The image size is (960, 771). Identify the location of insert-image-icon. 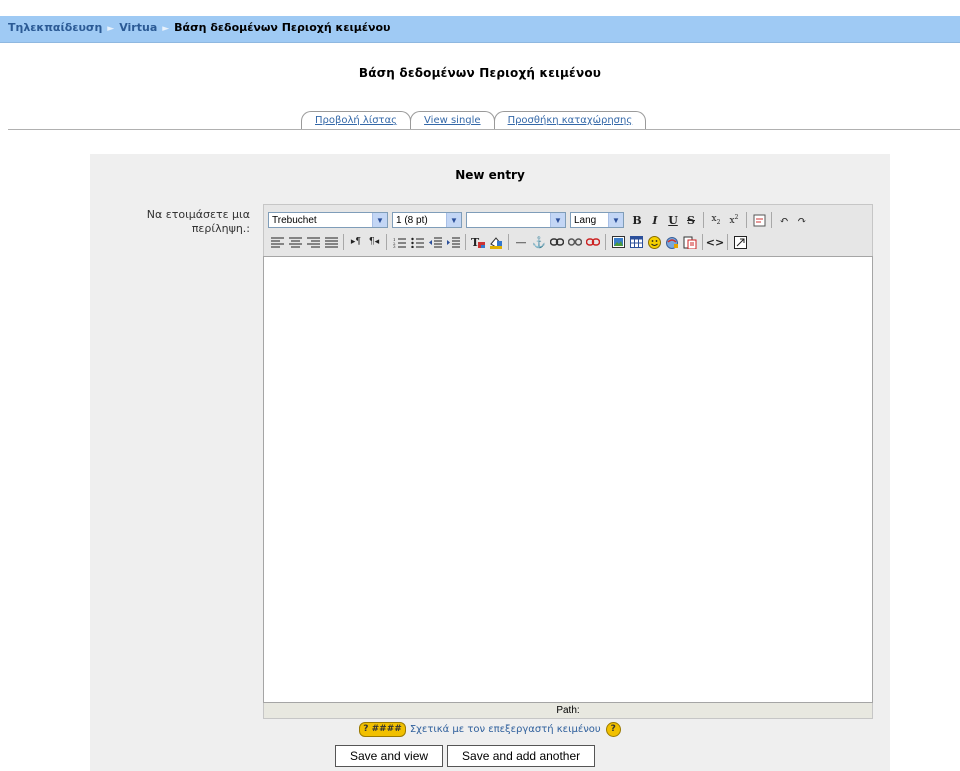
(618, 242).